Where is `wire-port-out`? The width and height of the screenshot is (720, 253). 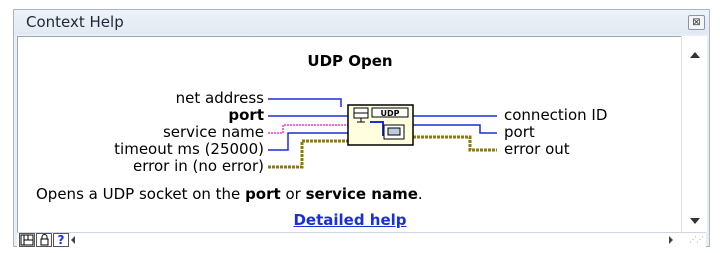 wire-port-out is located at coordinates (455, 129).